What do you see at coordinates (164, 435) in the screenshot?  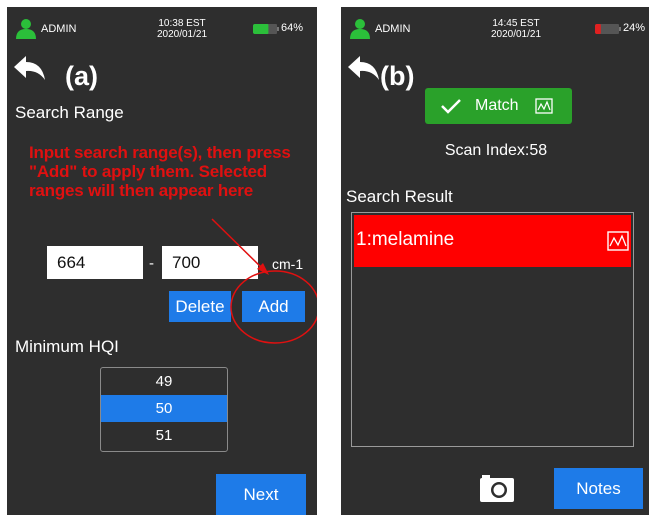 I see `hqi-option: 51` at bounding box center [164, 435].